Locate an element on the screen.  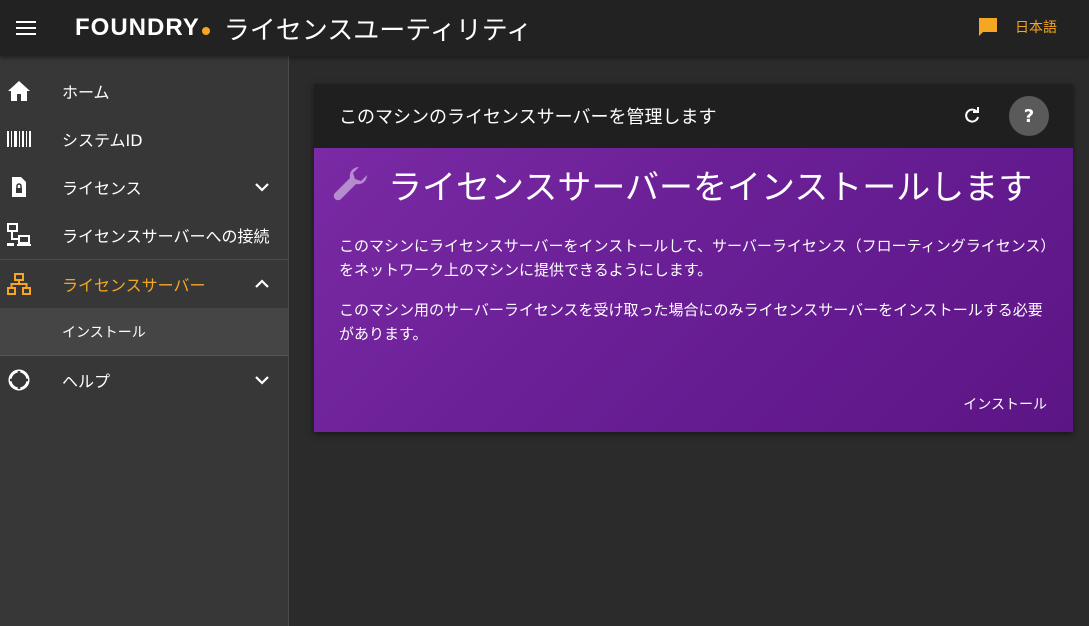
sidebar-item-label: ライセンスサーバー is located at coordinates (134, 285).